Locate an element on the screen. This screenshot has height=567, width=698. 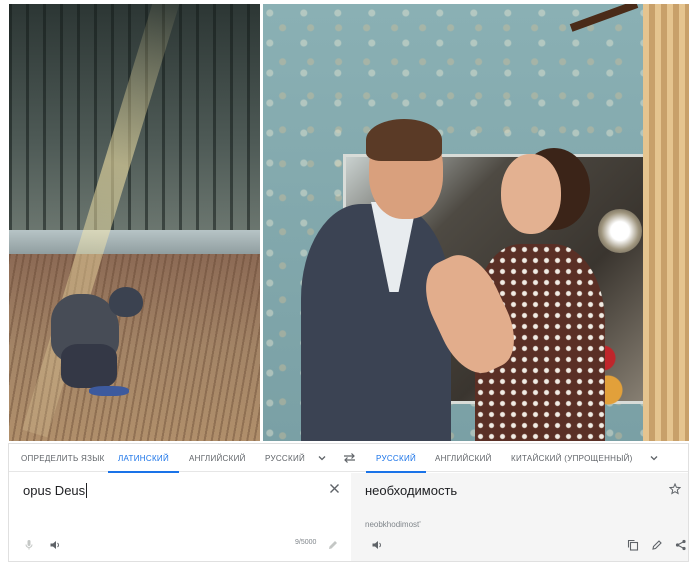
tab-source-russian: РУССКИЙ is located at coordinates (285, 458).